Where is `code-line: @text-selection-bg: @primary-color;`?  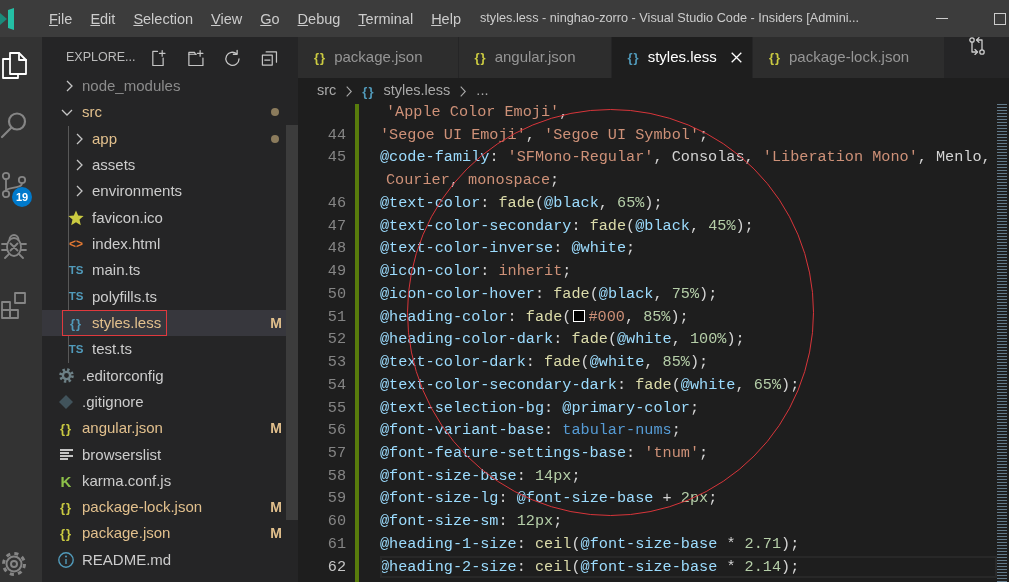
code-line: @text-selection-bg: @primary-color; is located at coordinates (540, 407).